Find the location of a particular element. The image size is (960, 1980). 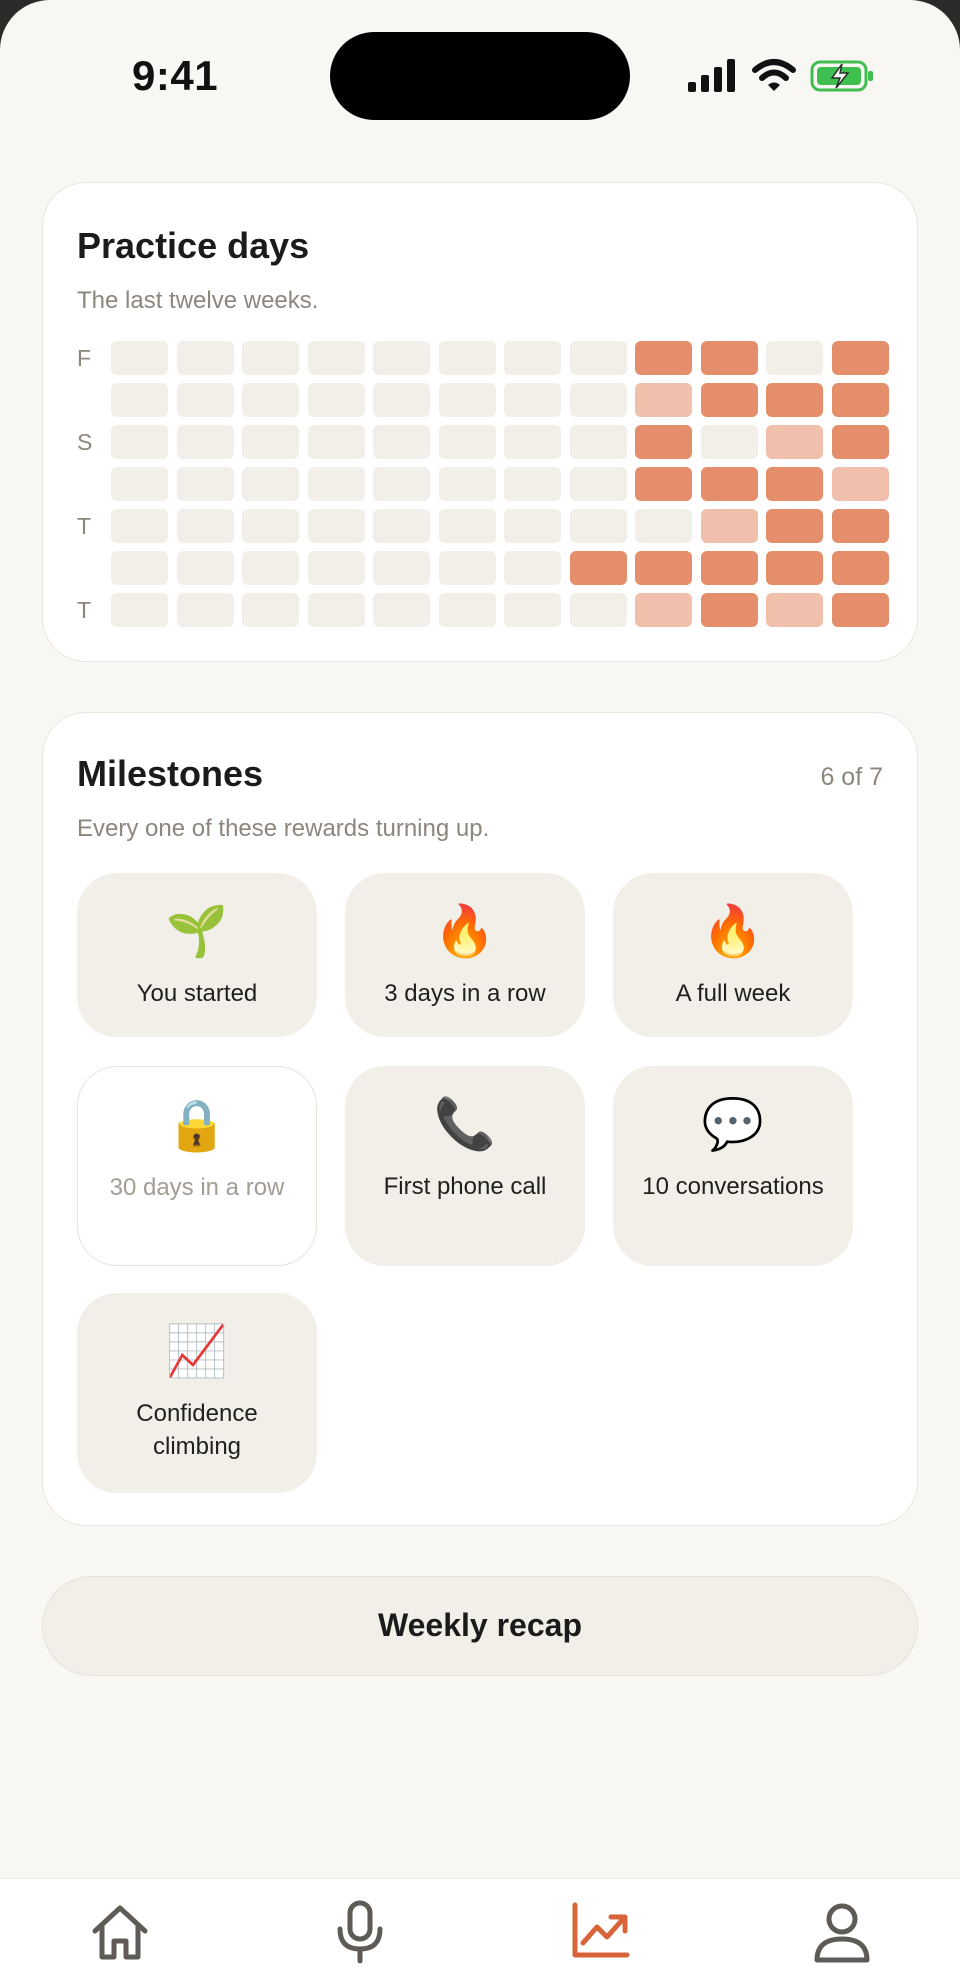

status-time: 9:41 is located at coordinates (175, 75).